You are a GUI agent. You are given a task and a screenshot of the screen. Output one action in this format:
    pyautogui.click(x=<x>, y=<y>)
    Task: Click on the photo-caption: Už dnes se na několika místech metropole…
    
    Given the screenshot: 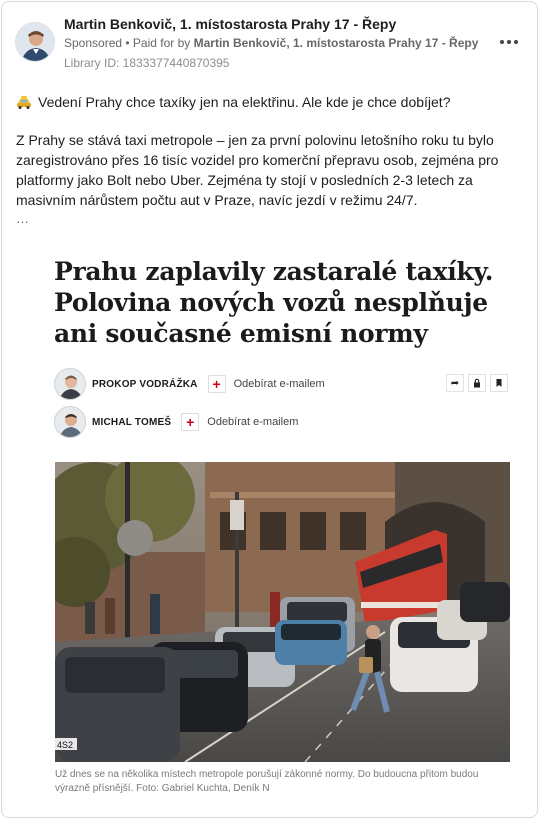 What is the action you would take?
    pyautogui.click(x=267, y=781)
    